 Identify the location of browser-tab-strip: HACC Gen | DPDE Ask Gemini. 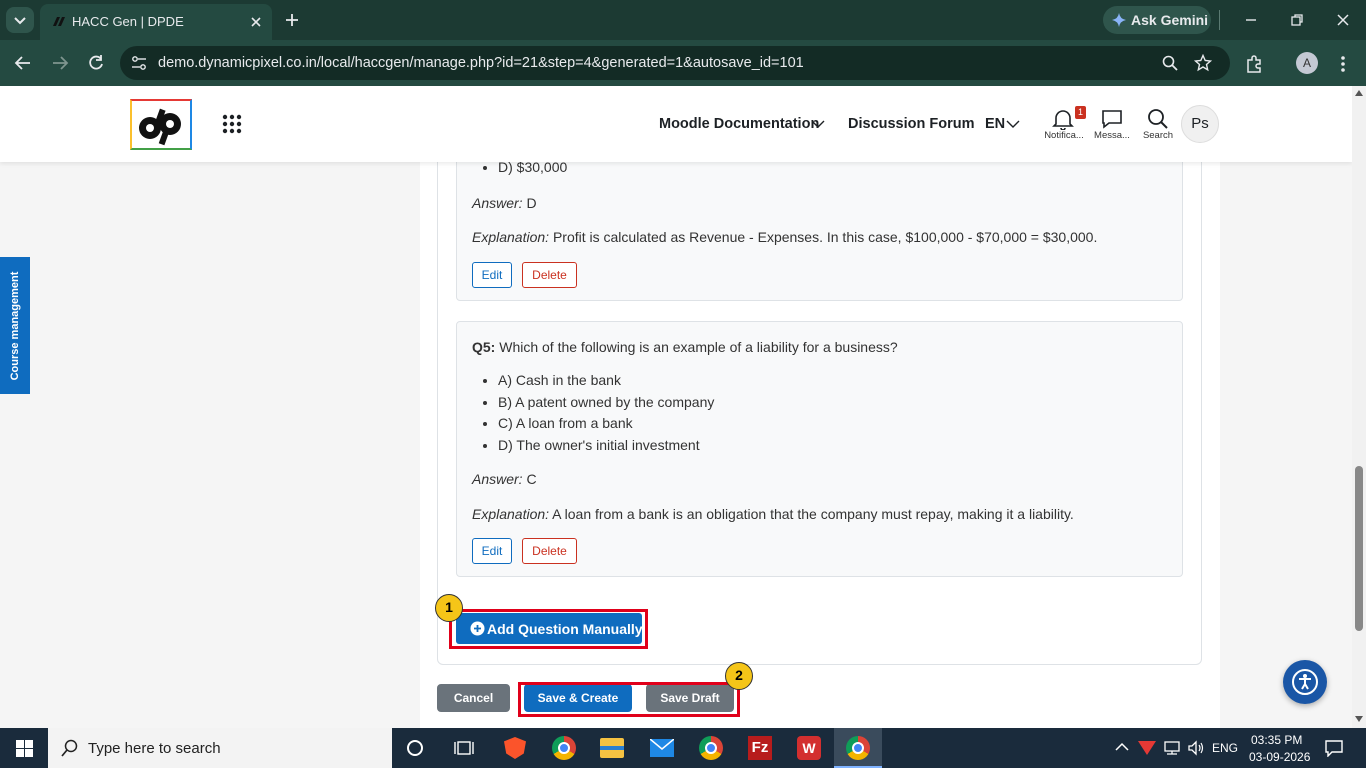
(683, 20).